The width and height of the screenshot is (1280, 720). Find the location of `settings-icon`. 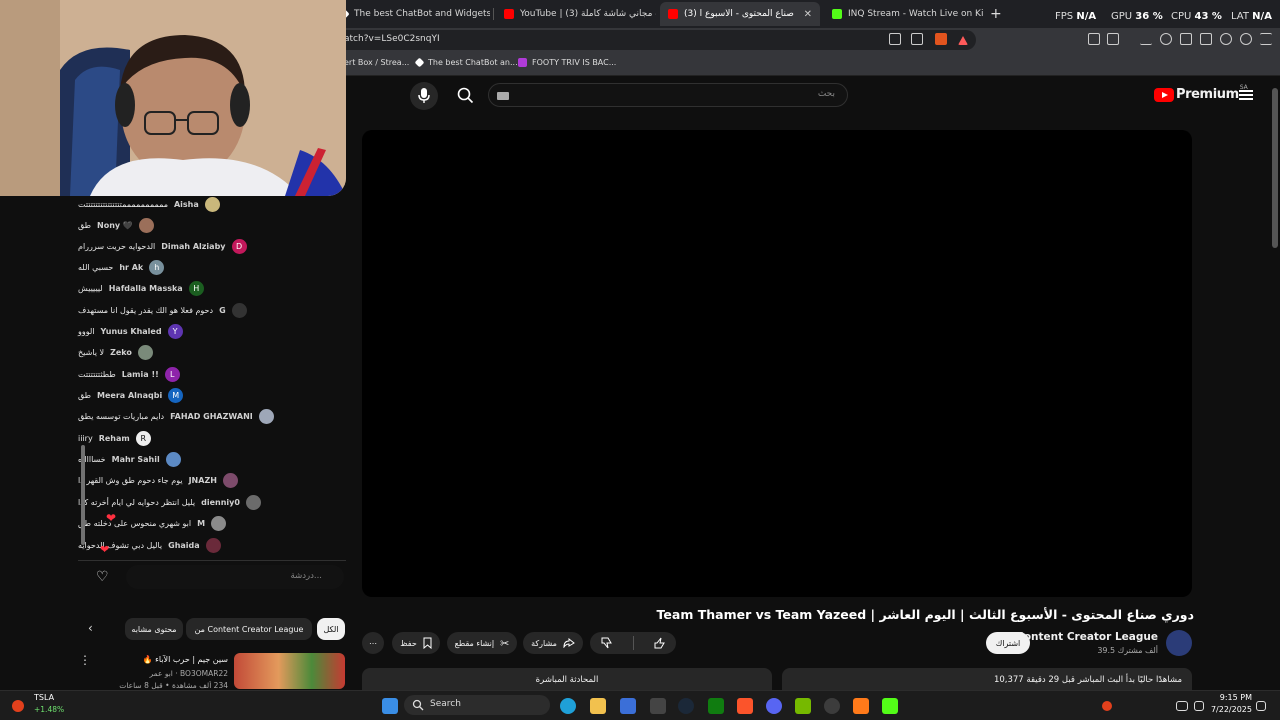

settings-icon is located at coordinates (832, 706).